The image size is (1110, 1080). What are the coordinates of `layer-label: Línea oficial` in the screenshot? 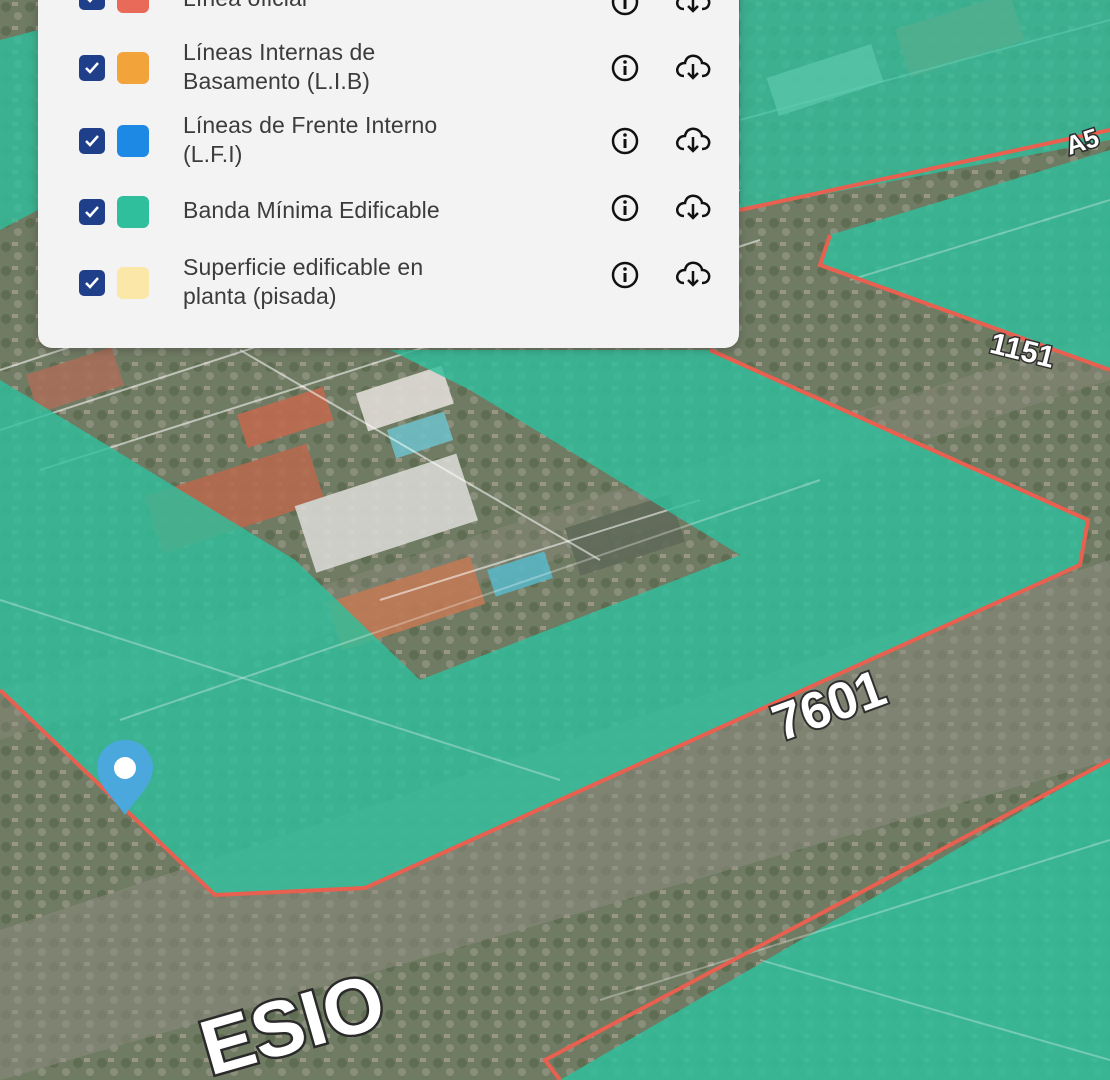 It's located at (373, 6).